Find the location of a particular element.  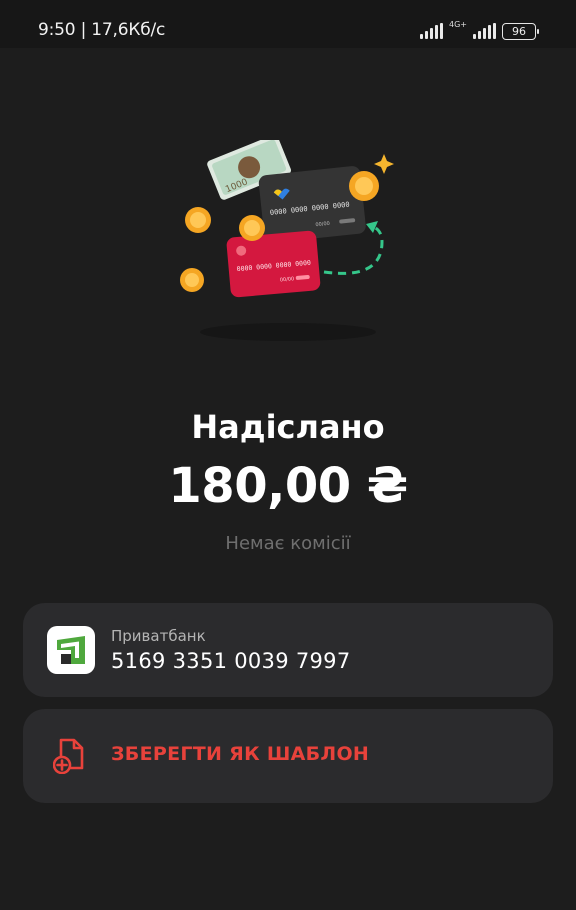

battery-icon: 96 is located at coordinates (520, 31).